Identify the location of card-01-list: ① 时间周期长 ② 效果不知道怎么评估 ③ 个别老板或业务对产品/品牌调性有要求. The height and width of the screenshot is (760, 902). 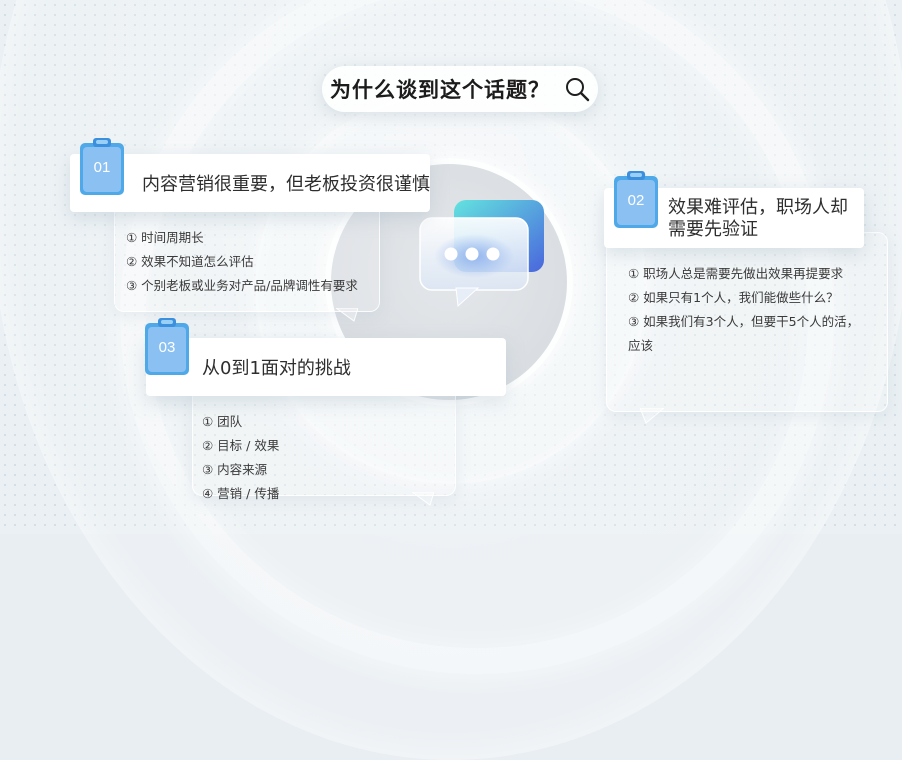
(242, 262).